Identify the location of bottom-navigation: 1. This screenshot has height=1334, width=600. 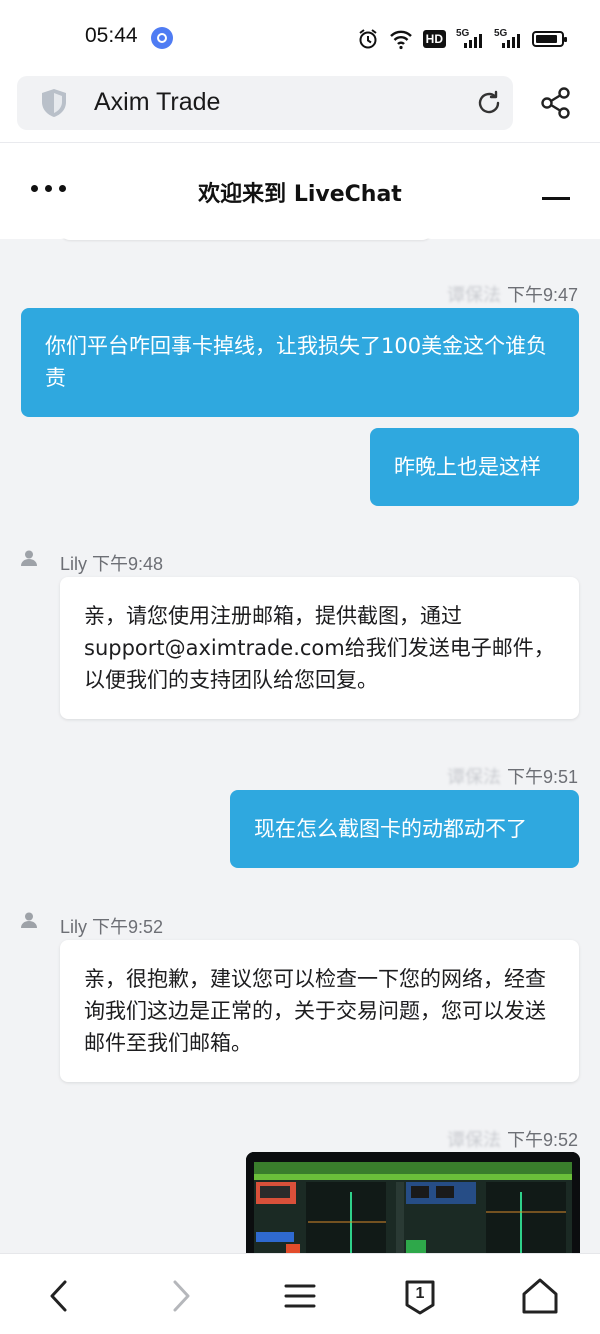
(300, 1293).